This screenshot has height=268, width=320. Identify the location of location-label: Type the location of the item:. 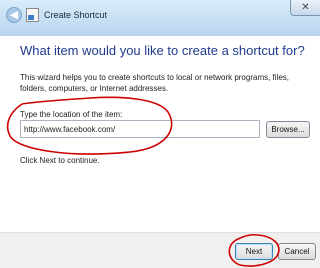
(71, 114).